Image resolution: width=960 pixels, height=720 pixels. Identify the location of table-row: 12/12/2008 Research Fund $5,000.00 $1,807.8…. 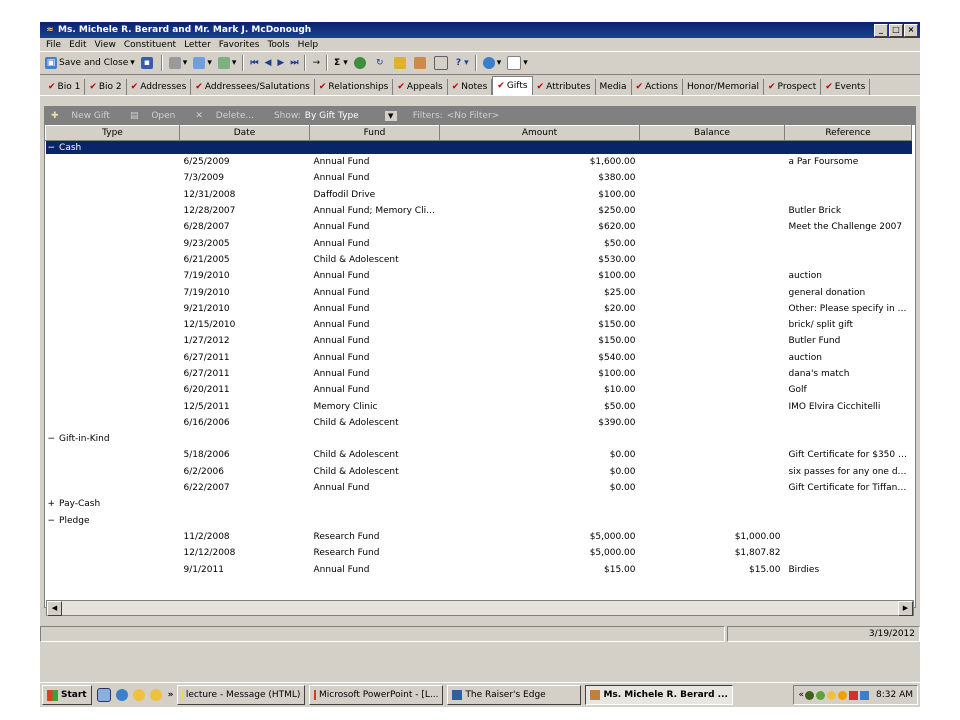
(479, 553).